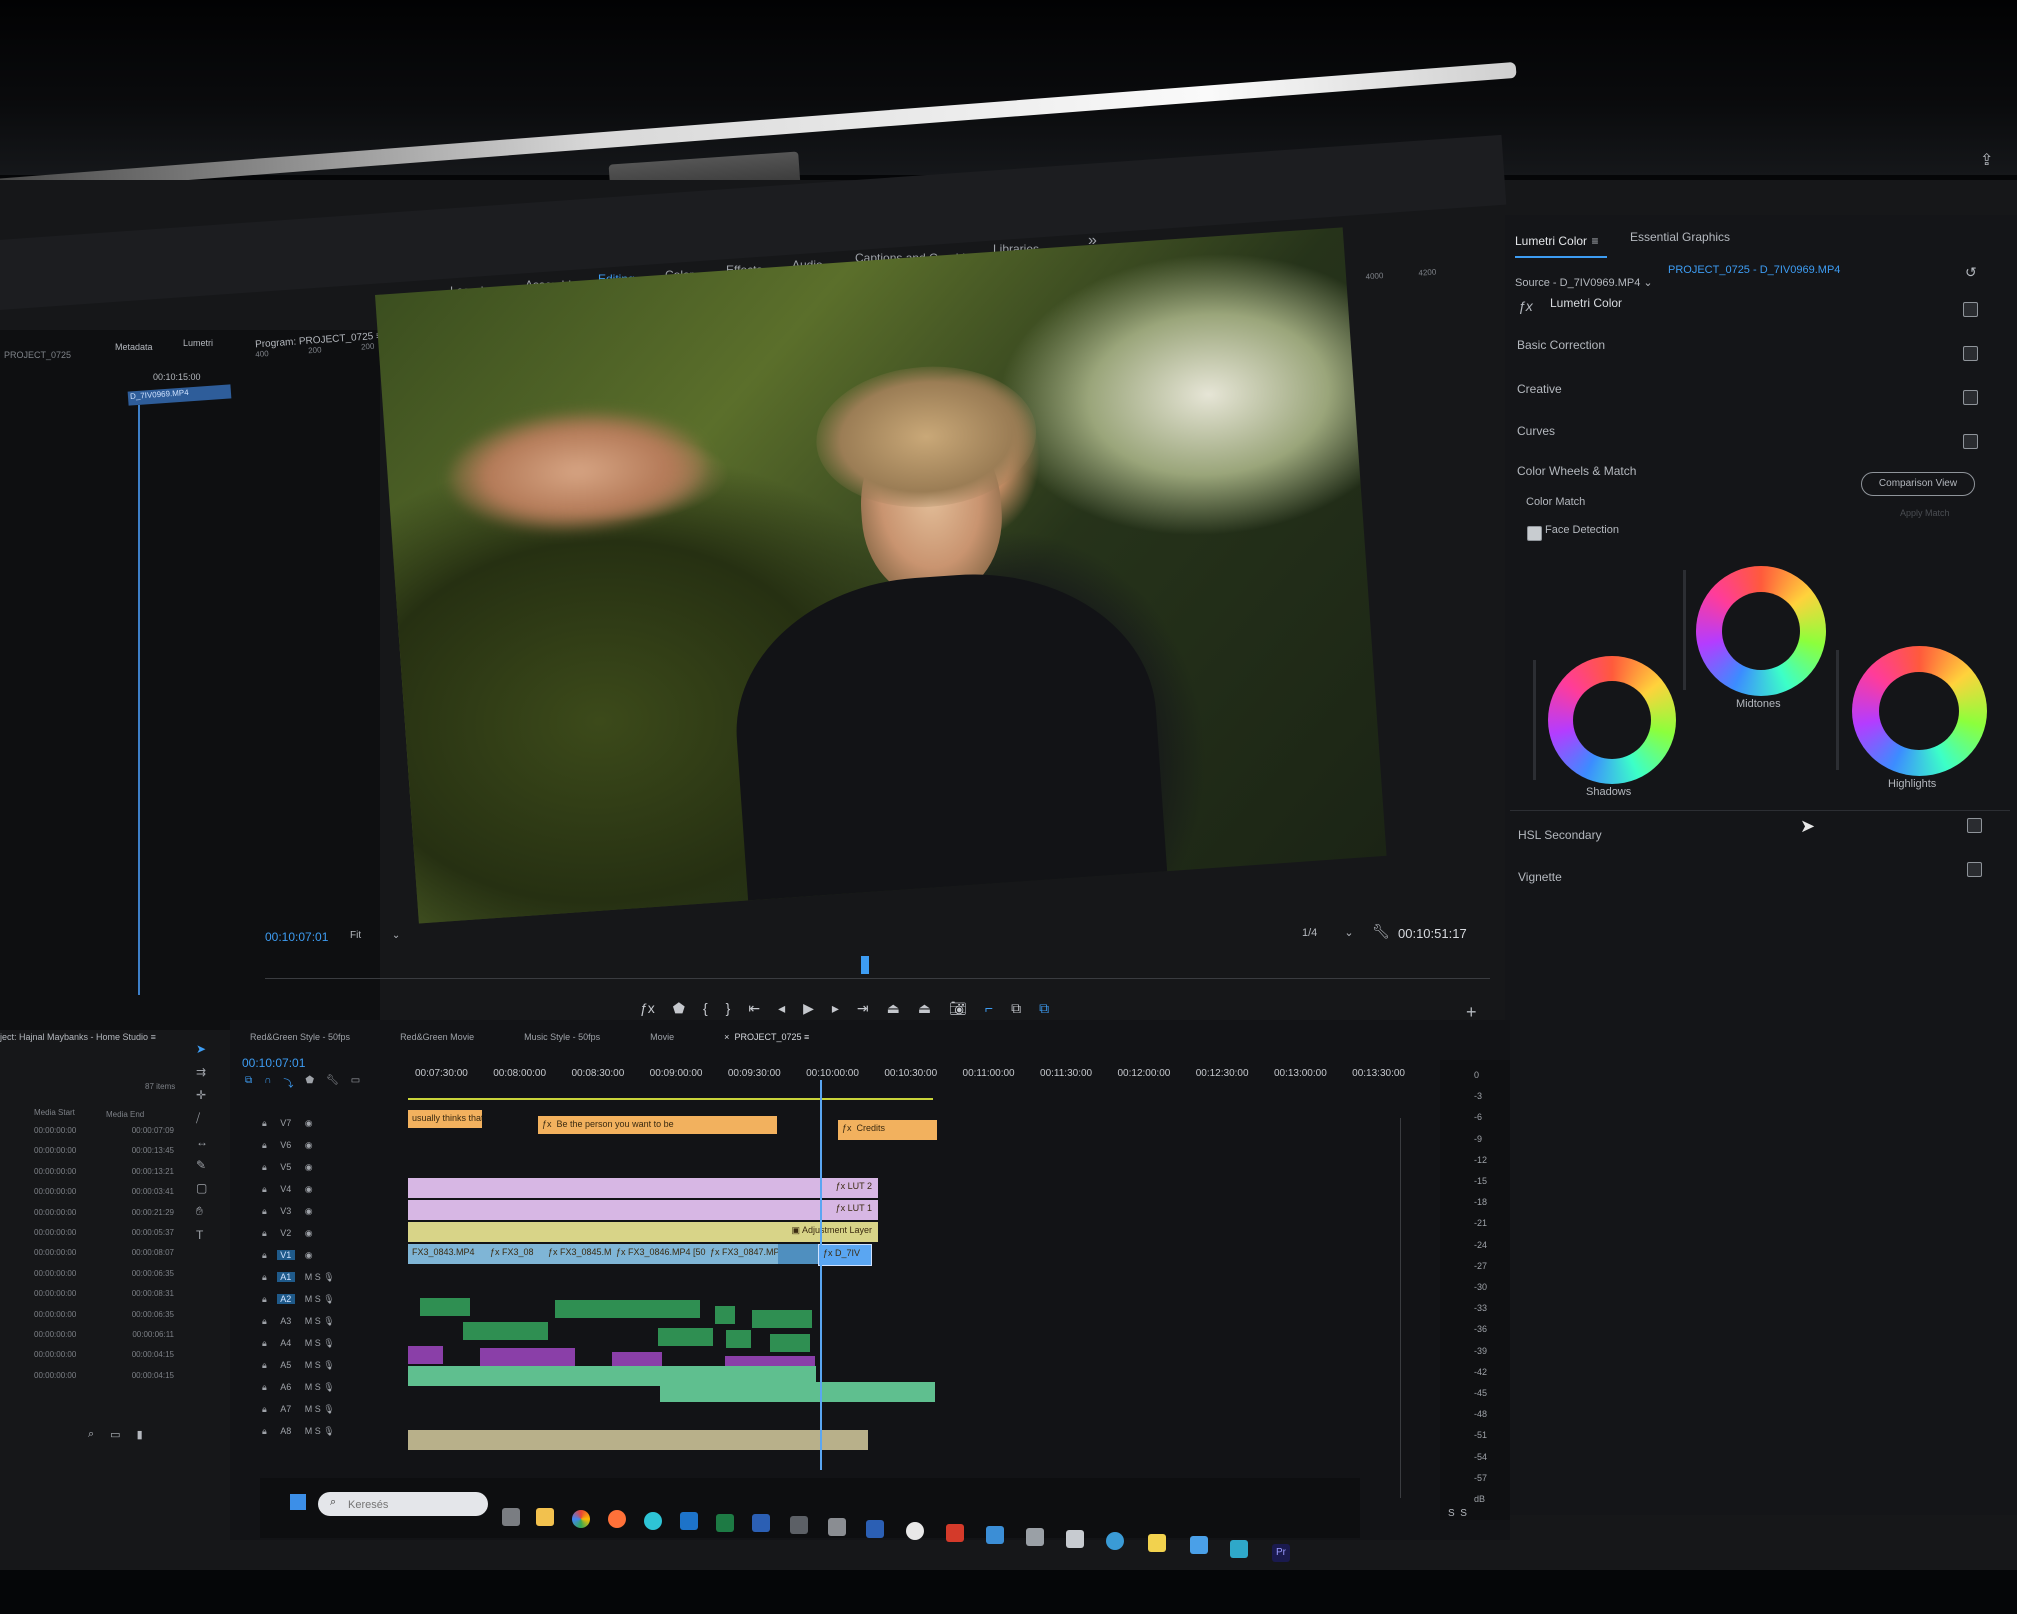  I want to click on mark-in-icon: {, so click(705, 1008).